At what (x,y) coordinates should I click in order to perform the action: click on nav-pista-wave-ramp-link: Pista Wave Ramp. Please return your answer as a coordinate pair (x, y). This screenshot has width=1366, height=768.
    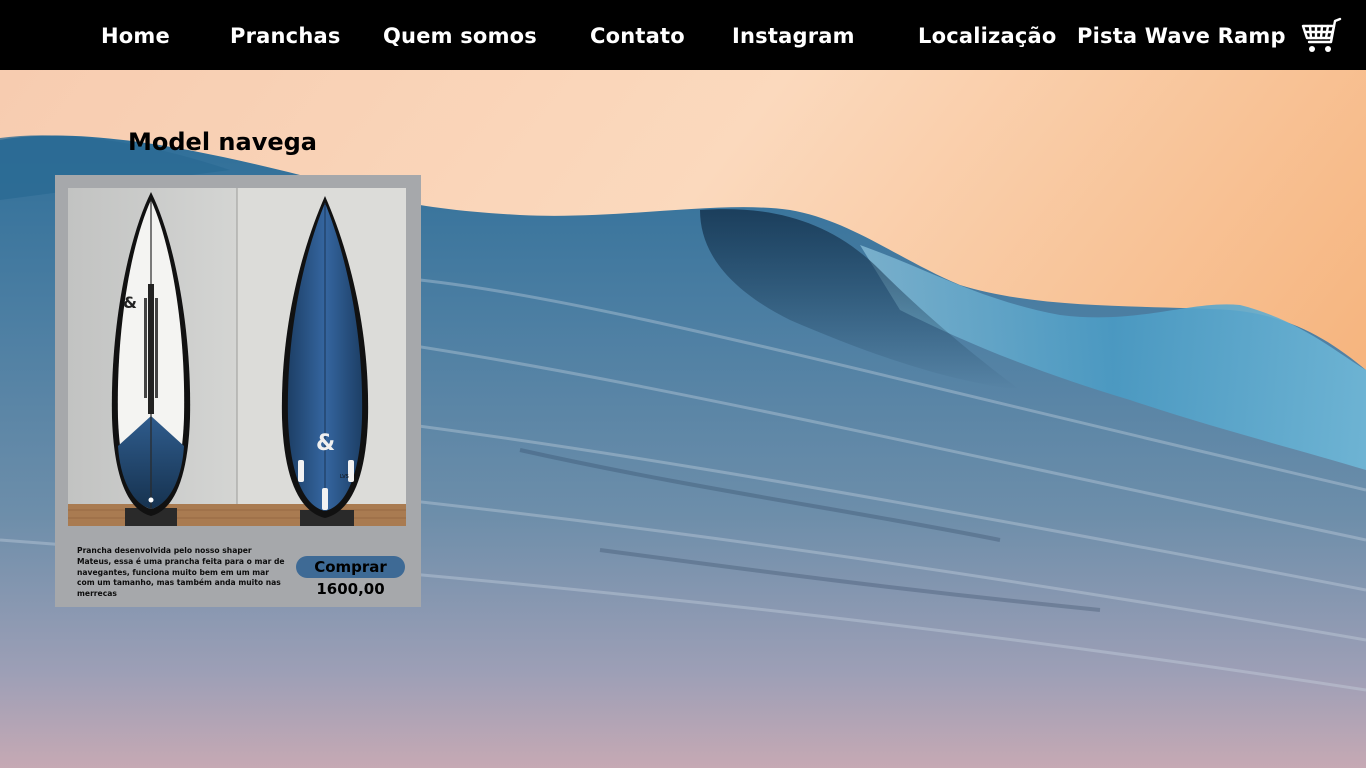
    Looking at the image, I should click on (1181, 36).